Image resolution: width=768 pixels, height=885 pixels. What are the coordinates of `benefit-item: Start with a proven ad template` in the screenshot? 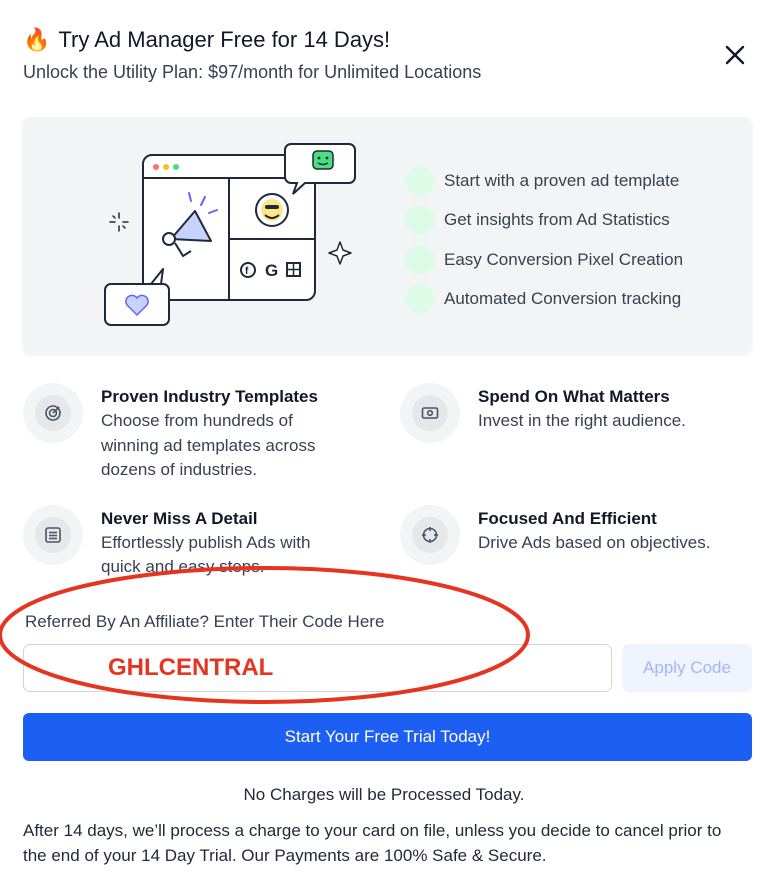 It's located at (544, 181).